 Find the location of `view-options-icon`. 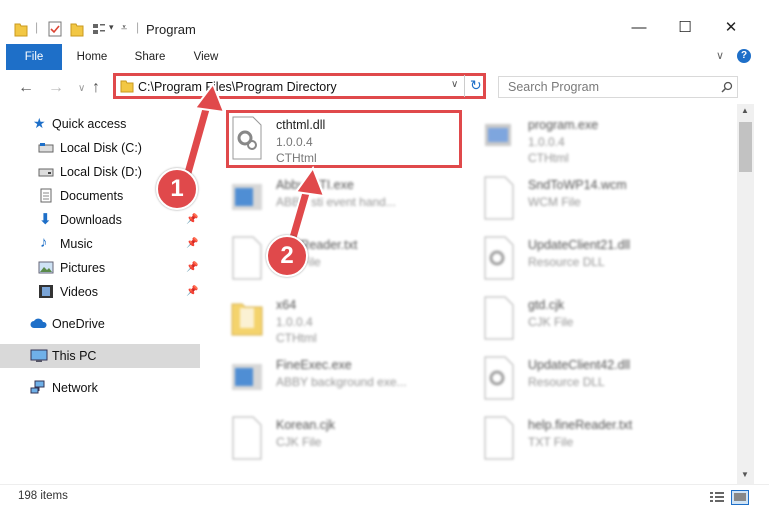

view-options-icon is located at coordinates (99, 29).